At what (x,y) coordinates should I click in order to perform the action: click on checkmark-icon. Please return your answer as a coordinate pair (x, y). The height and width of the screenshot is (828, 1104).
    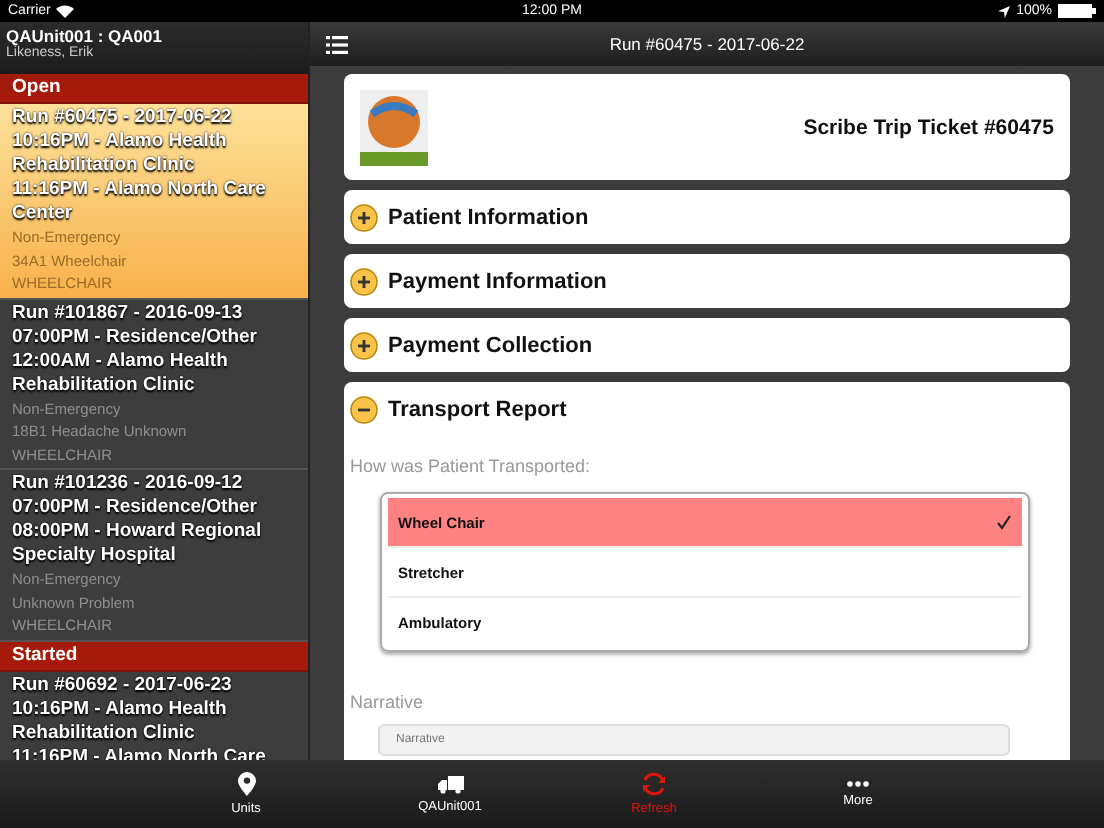
    Looking at the image, I should click on (1004, 522).